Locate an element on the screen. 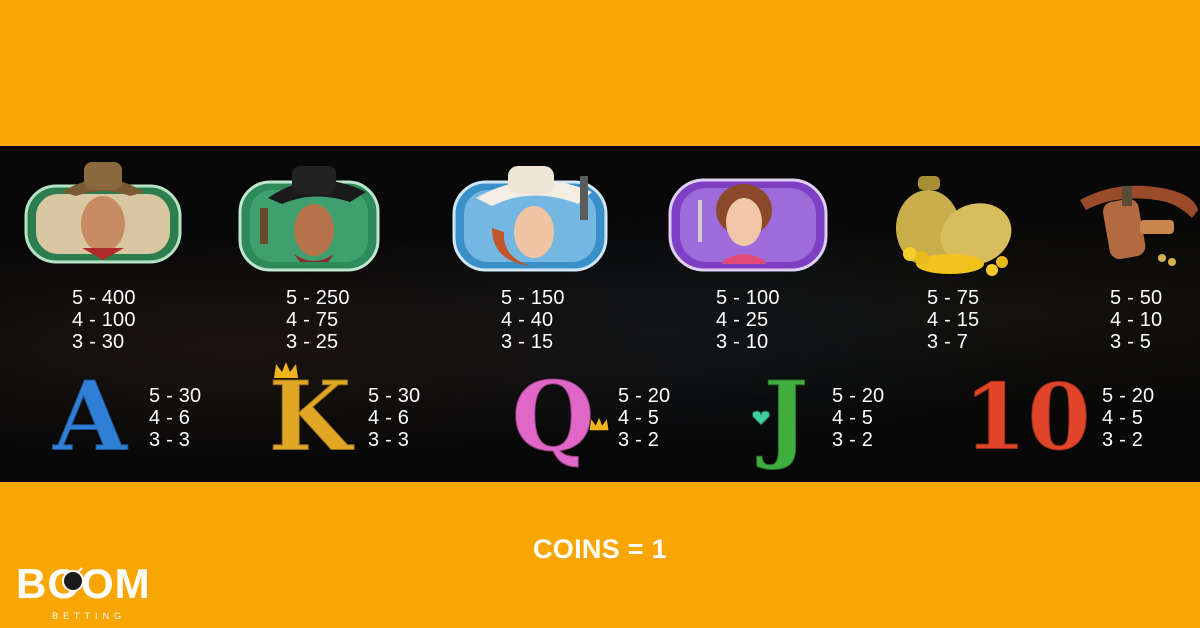 This screenshot has width=1200, height=628. gun-belt-holster-icon is located at coordinates (1138, 224).